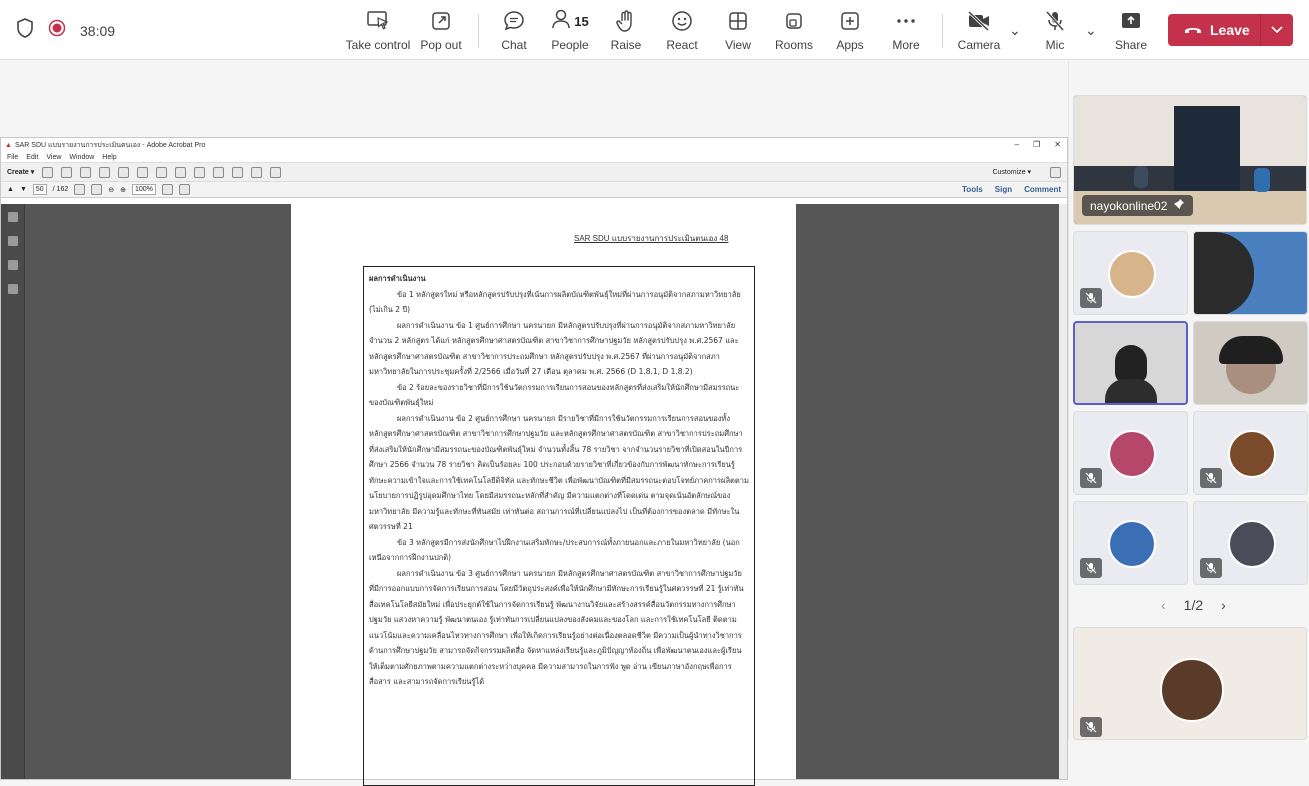 This screenshot has height=786, width=1309. What do you see at coordinates (13, 217) in the screenshot?
I see `page-thumbnails-icon` at bounding box center [13, 217].